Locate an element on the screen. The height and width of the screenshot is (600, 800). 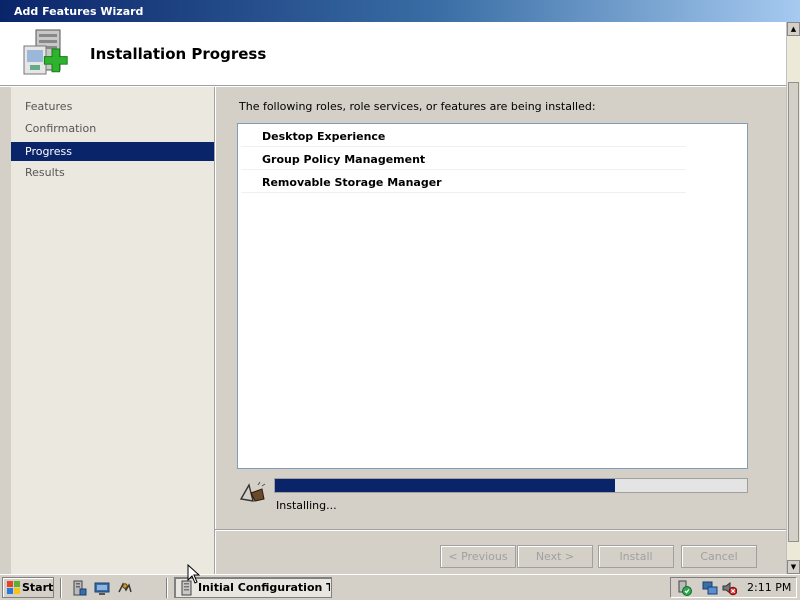
nav-item-features: Features is located at coordinates (112, 106).